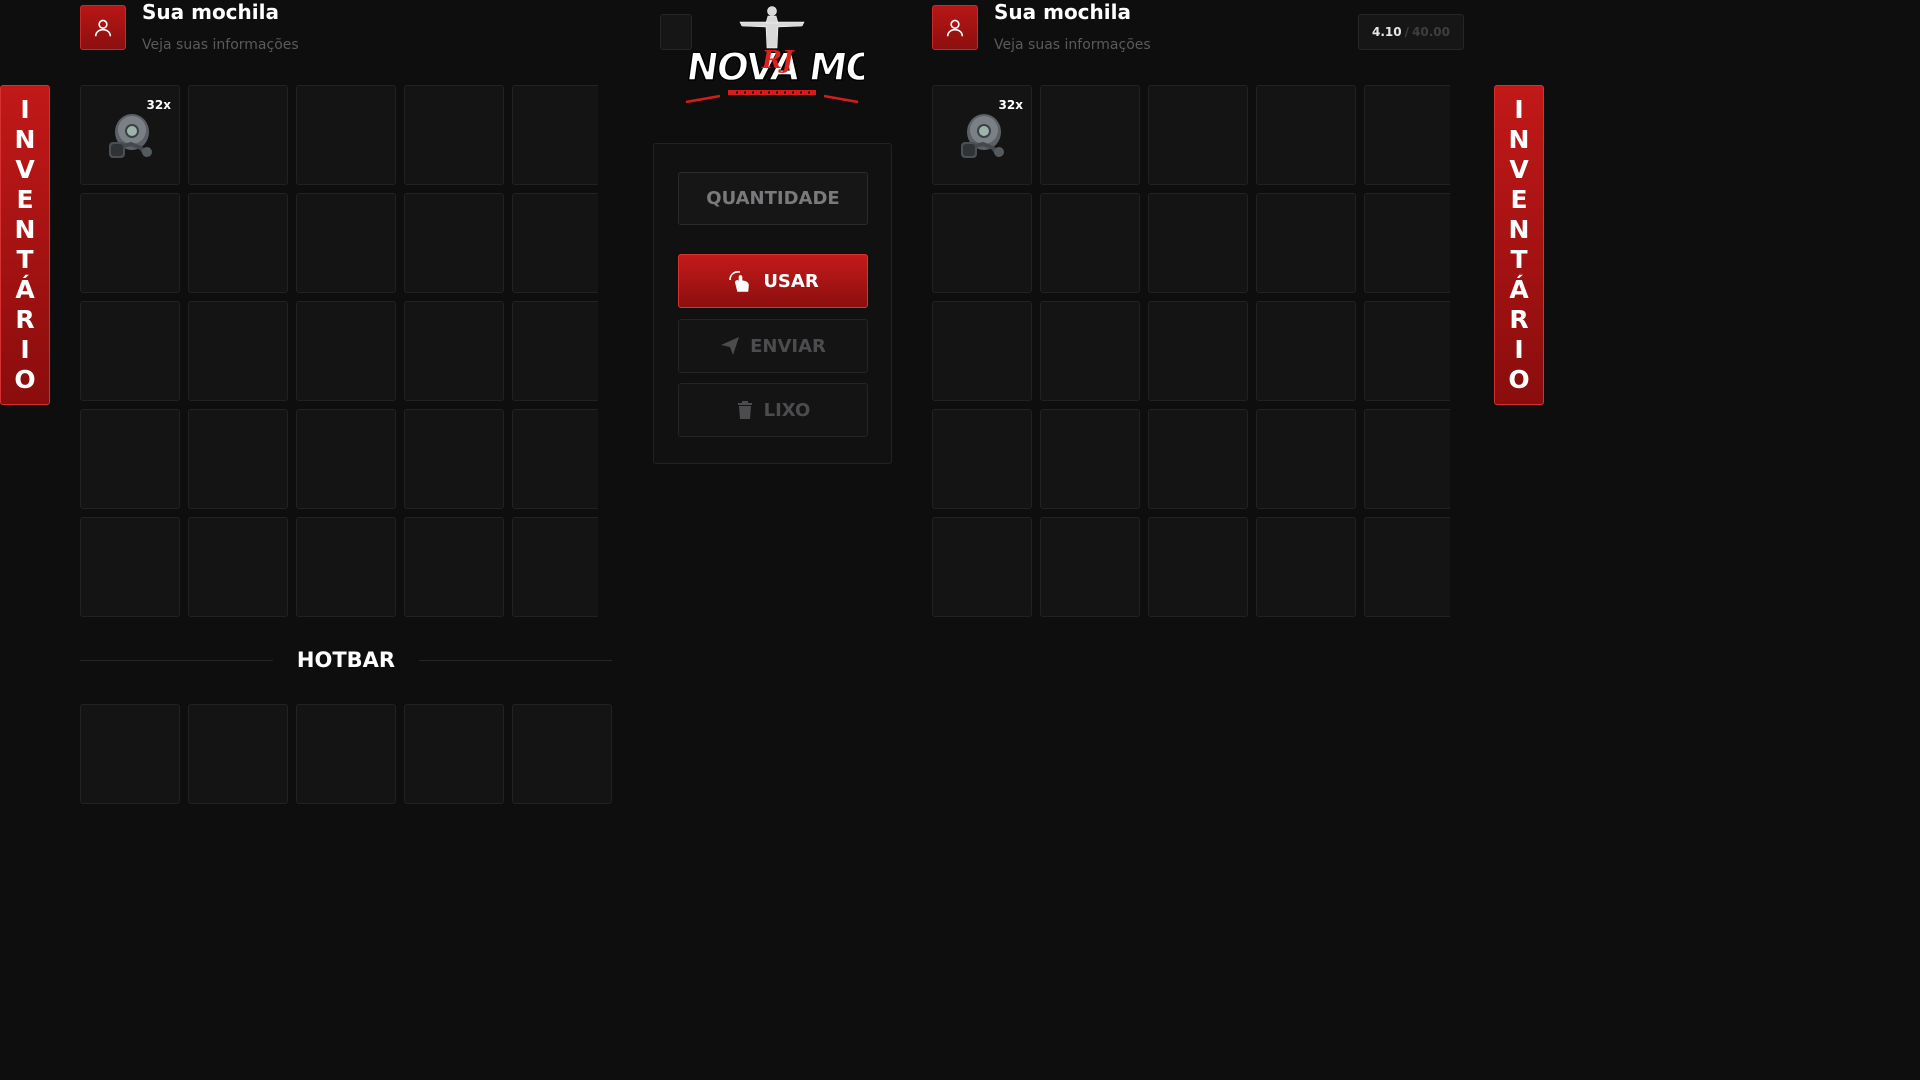 The image size is (1920, 1080). What do you see at coordinates (773, 410) in the screenshot?
I see `trash-button: LIXO` at bounding box center [773, 410].